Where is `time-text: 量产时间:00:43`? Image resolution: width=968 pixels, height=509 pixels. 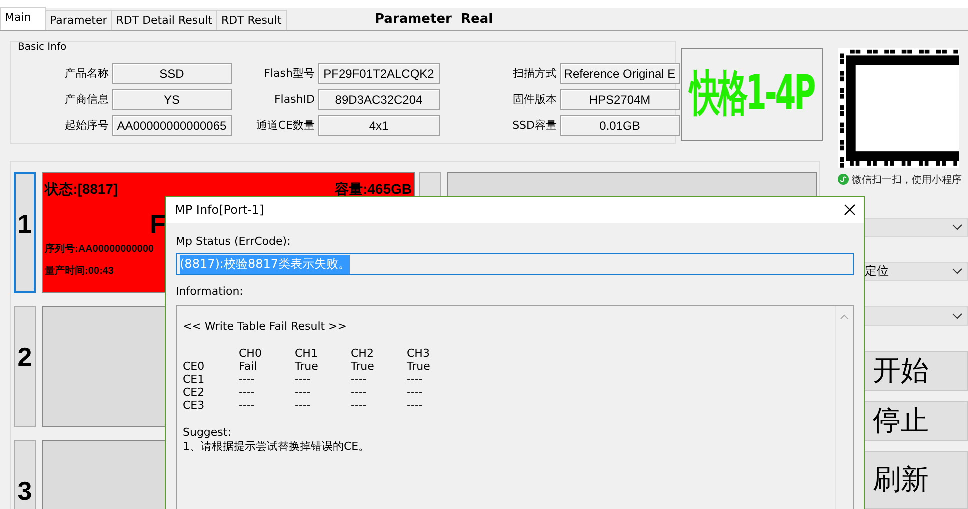 time-text: 量产时间:00:43 is located at coordinates (79, 271).